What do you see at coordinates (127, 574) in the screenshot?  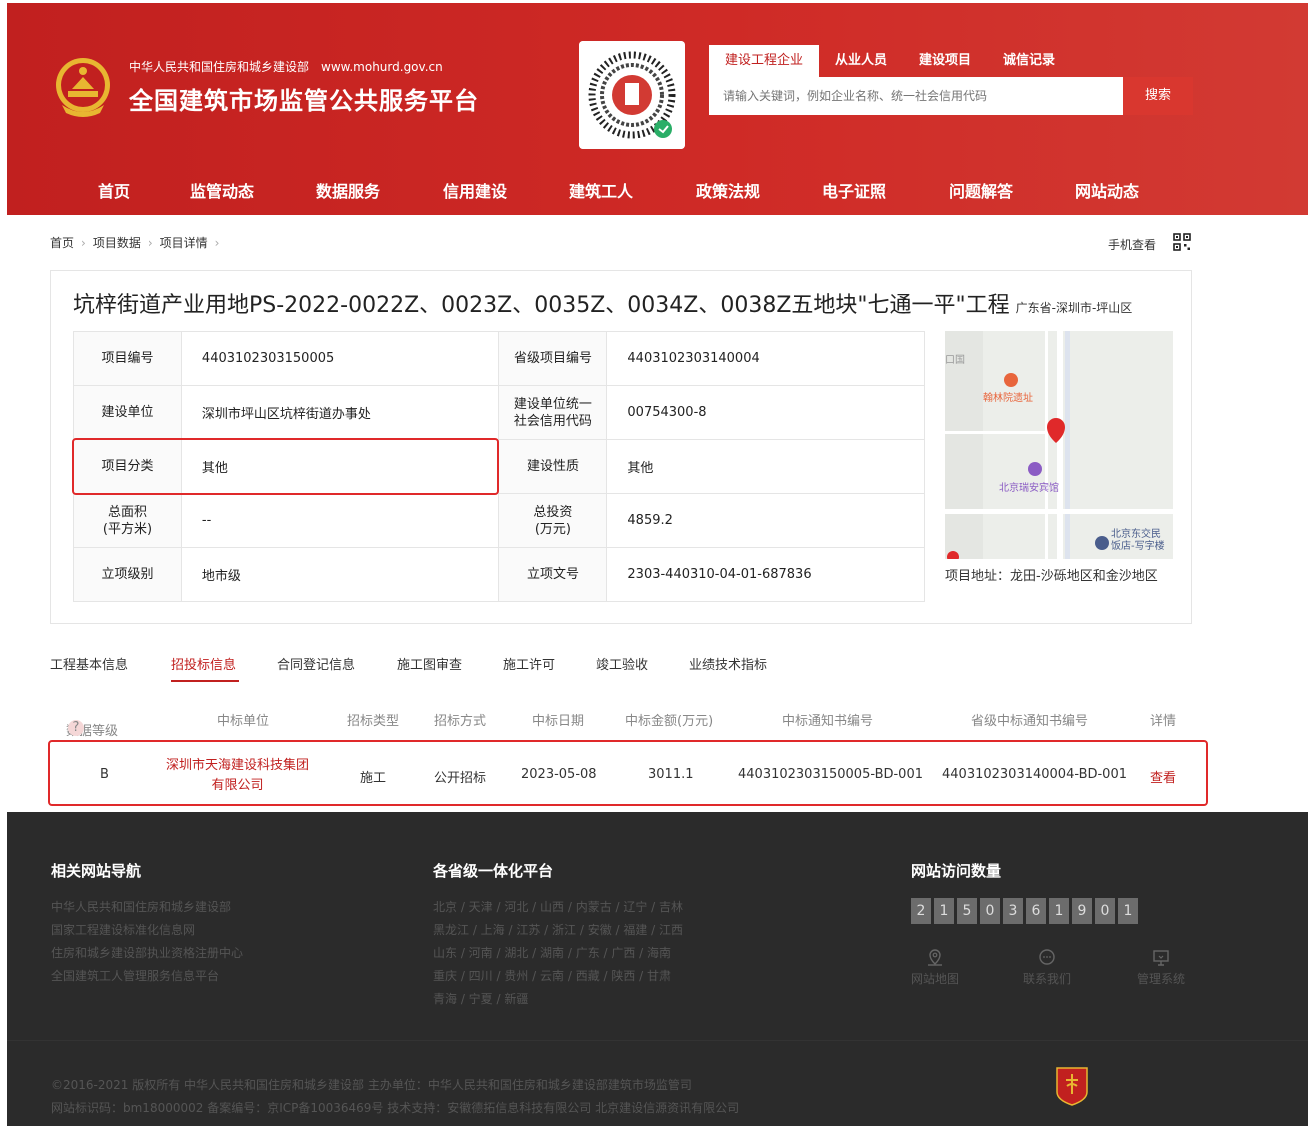 I see `info-key: 立项级别` at bounding box center [127, 574].